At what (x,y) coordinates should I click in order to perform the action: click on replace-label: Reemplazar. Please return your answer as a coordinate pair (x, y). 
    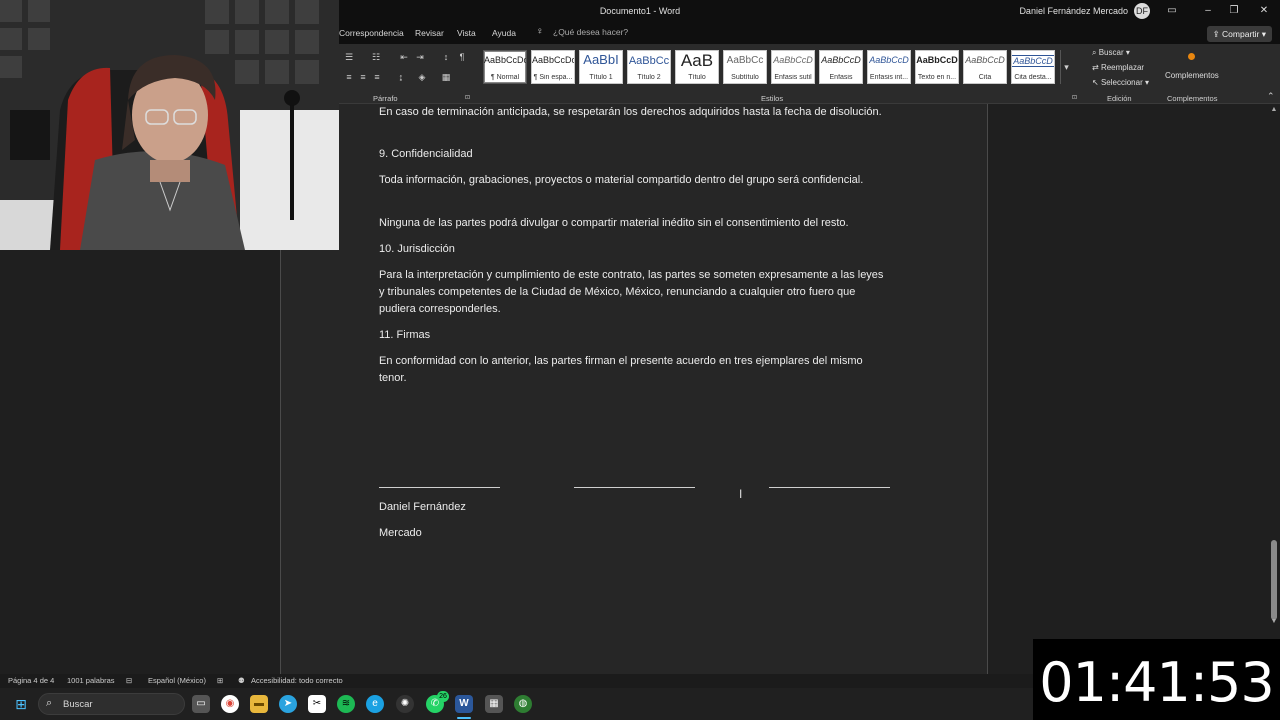
    Looking at the image, I should click on (1122, 67).